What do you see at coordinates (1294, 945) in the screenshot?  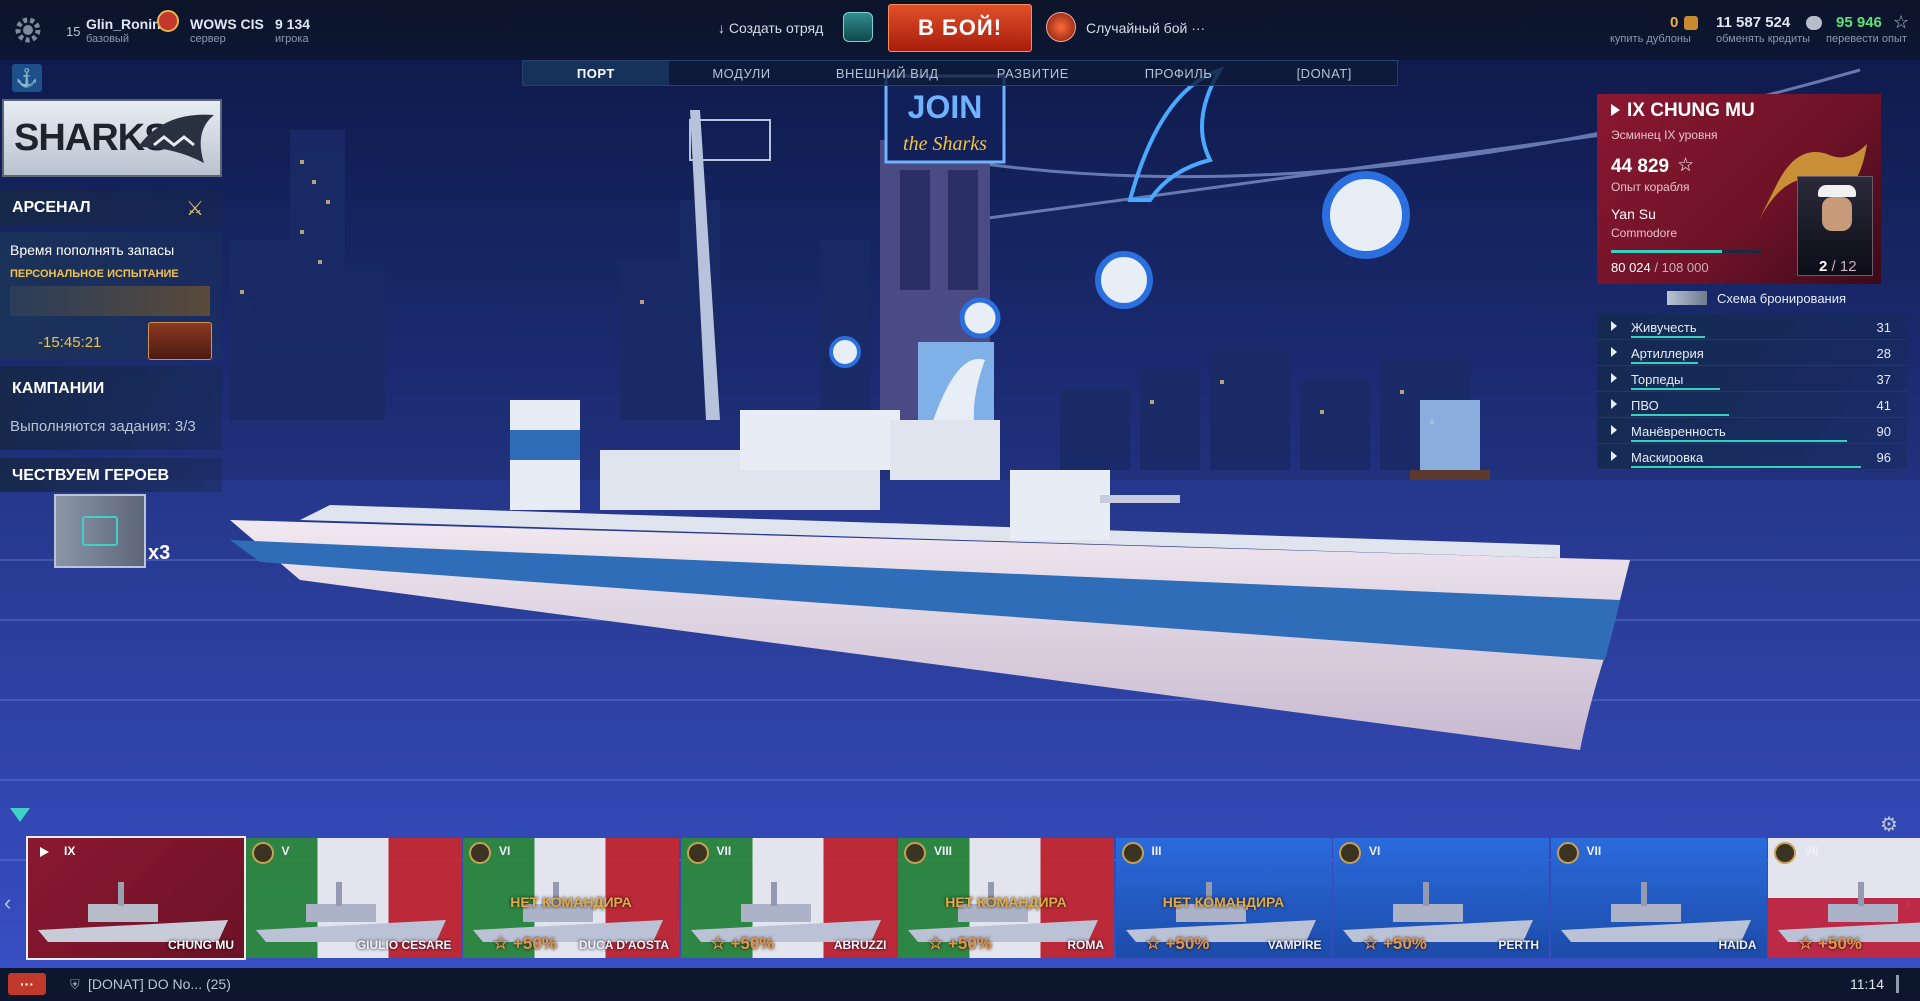 I see `ship-name: VAMPIRE` at bounding box center [1294, 945].